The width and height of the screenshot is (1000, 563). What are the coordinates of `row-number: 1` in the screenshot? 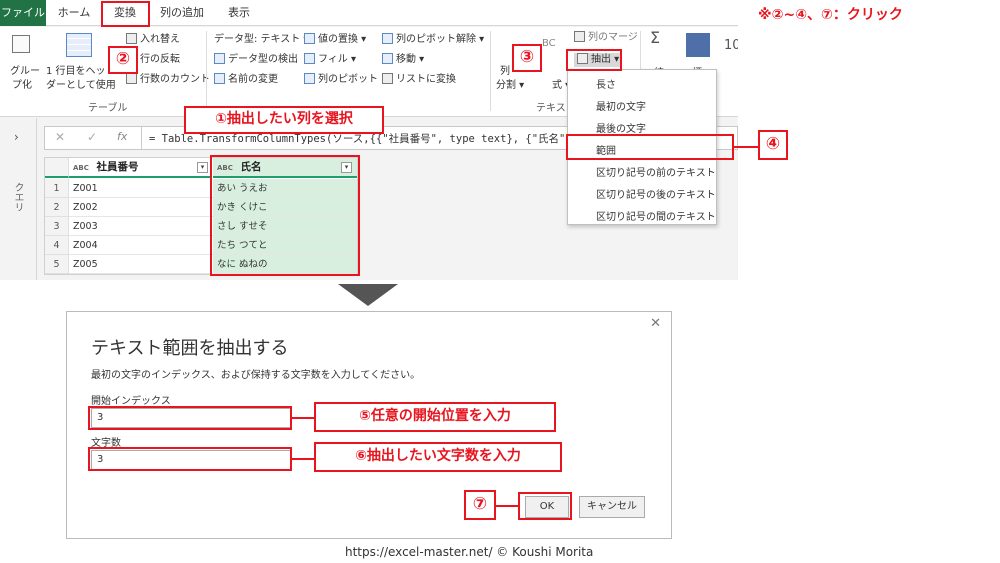 It's located at (57, 188).